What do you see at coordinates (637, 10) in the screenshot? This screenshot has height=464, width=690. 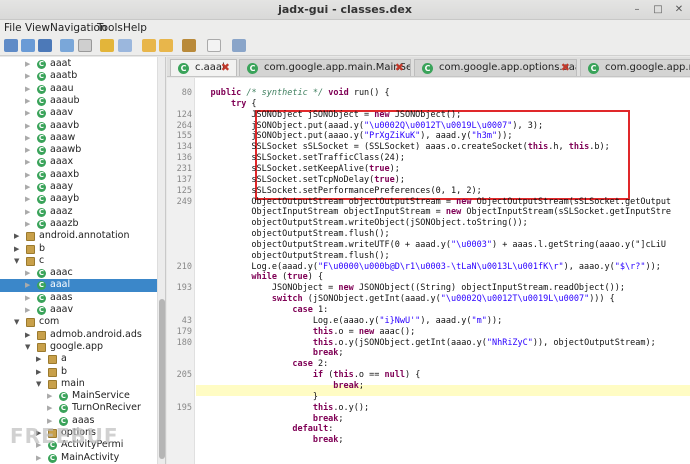 I see `minimize-icon: –` at bounding box center [637, 10].